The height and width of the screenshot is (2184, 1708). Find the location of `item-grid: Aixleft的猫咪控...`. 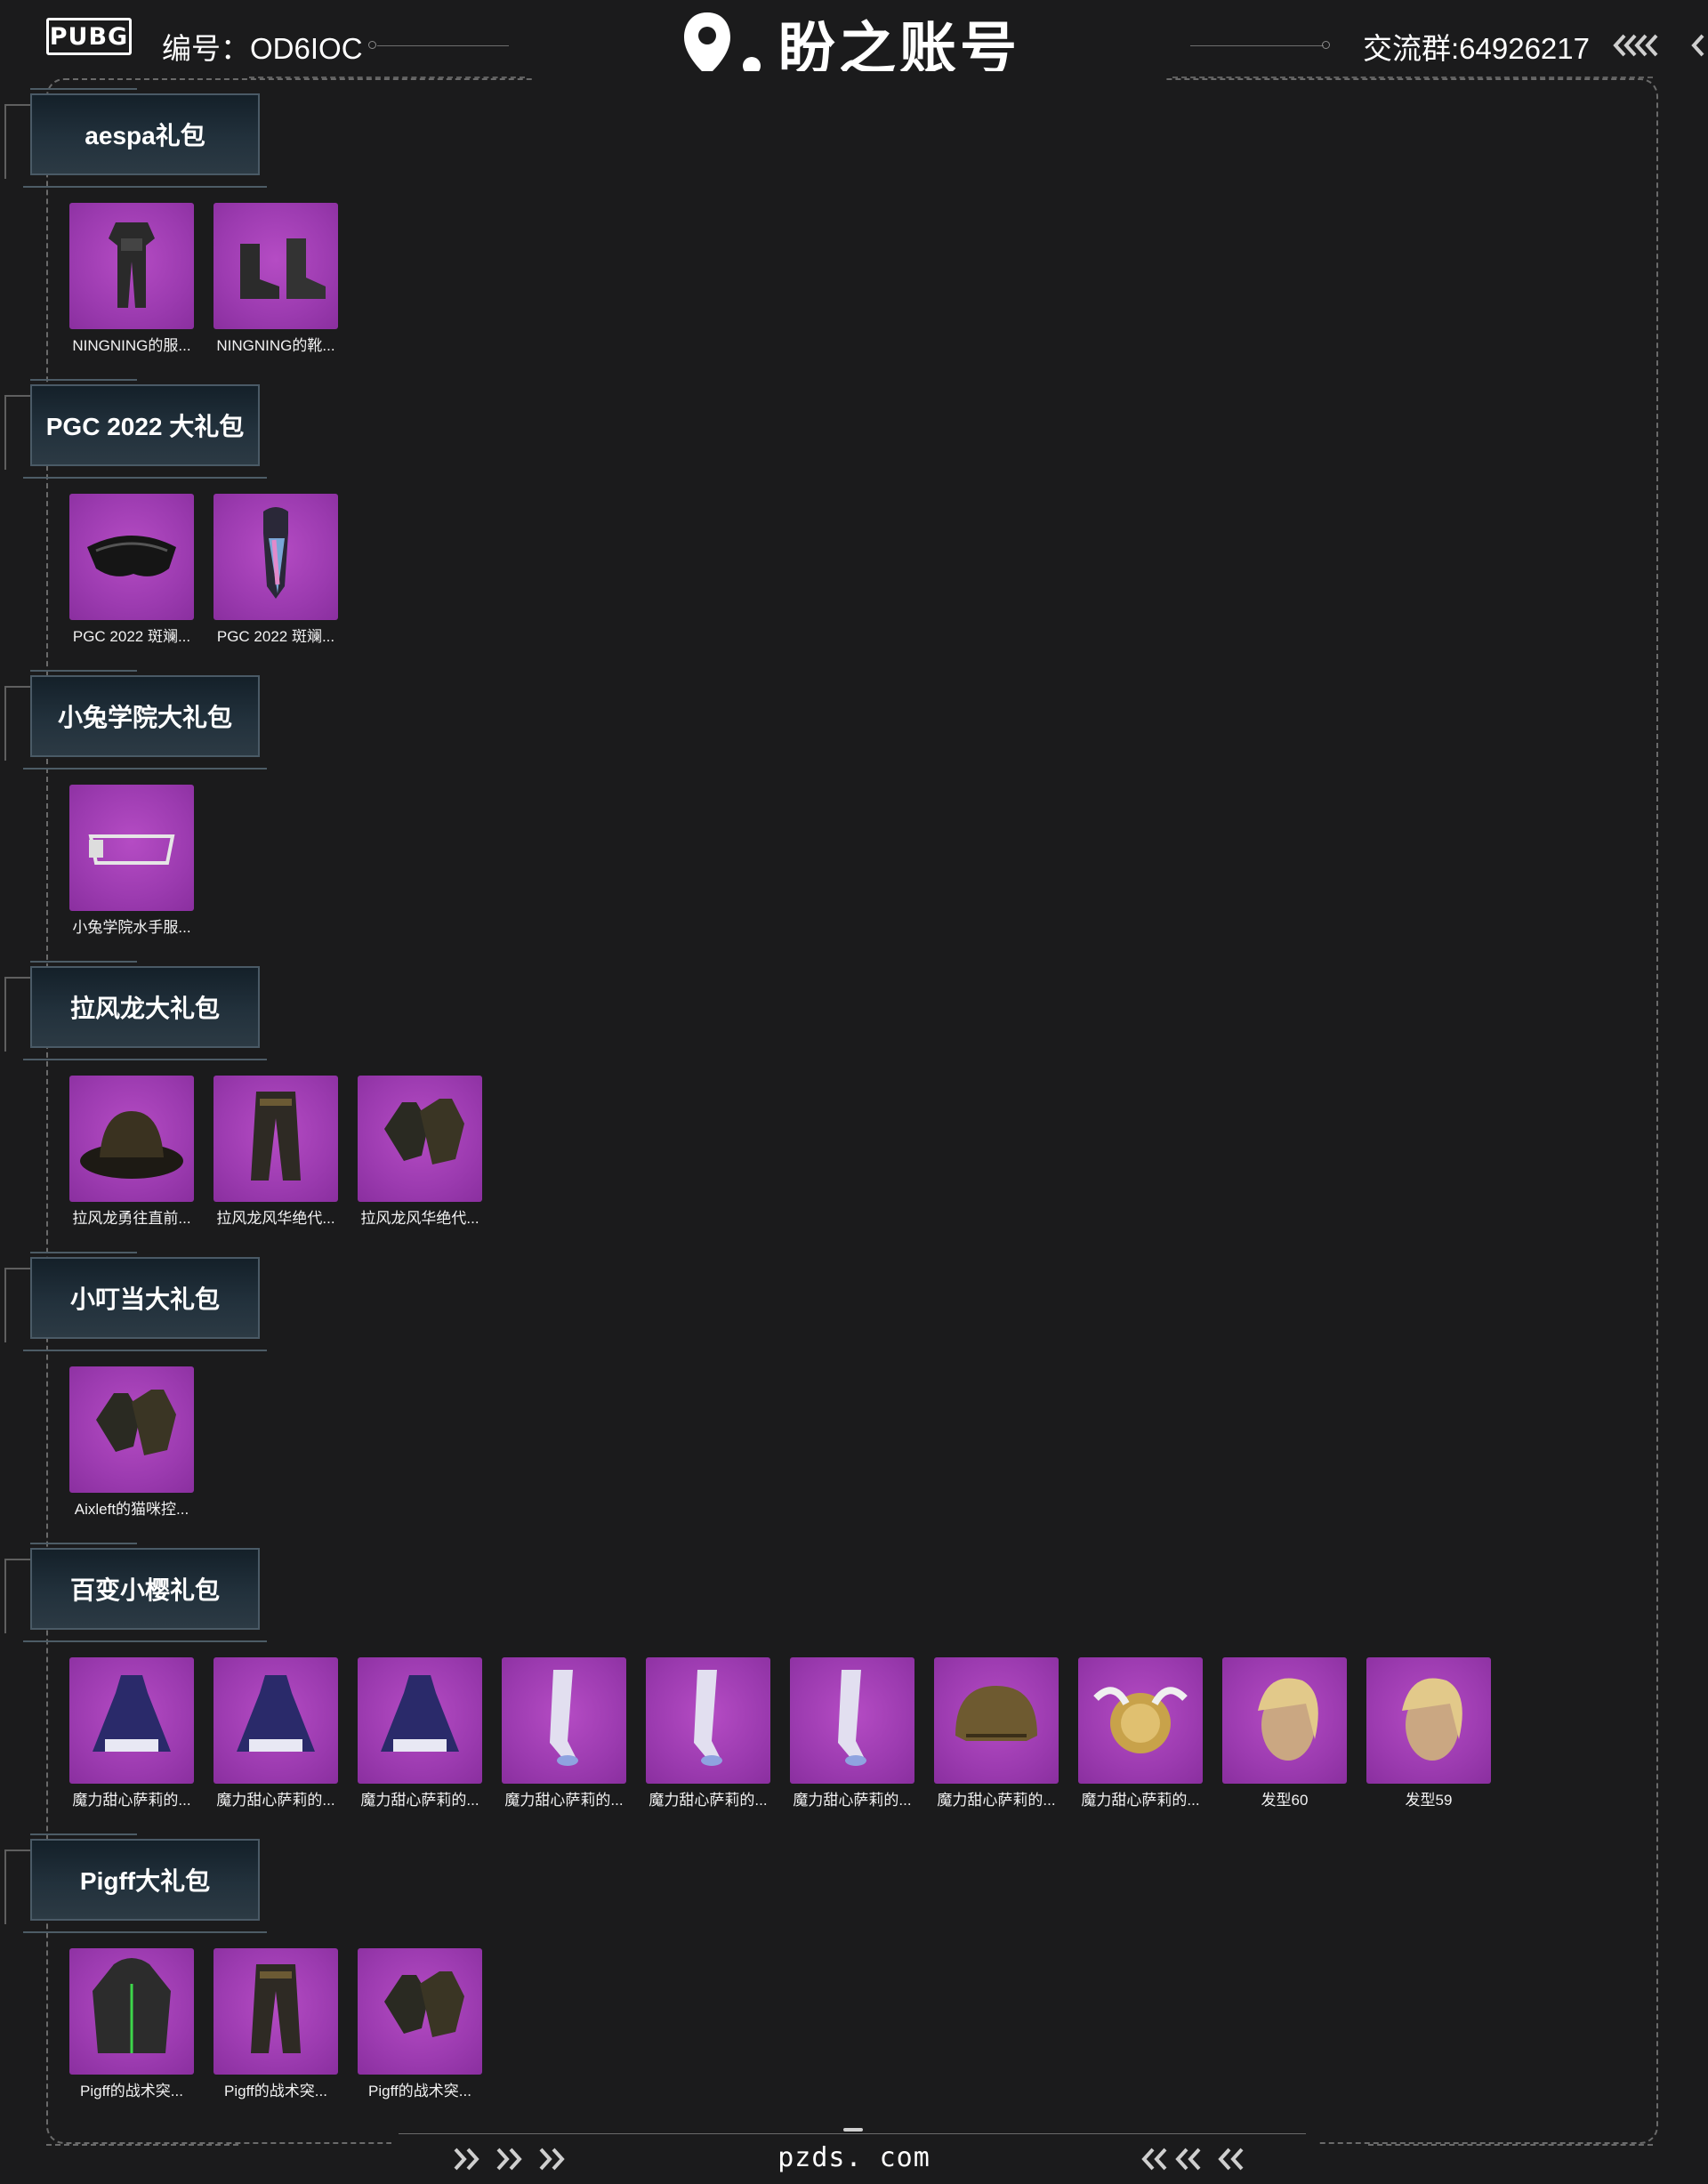

item-grid: Aixleft的猫咪控... is located at coordinates (141, 1442).